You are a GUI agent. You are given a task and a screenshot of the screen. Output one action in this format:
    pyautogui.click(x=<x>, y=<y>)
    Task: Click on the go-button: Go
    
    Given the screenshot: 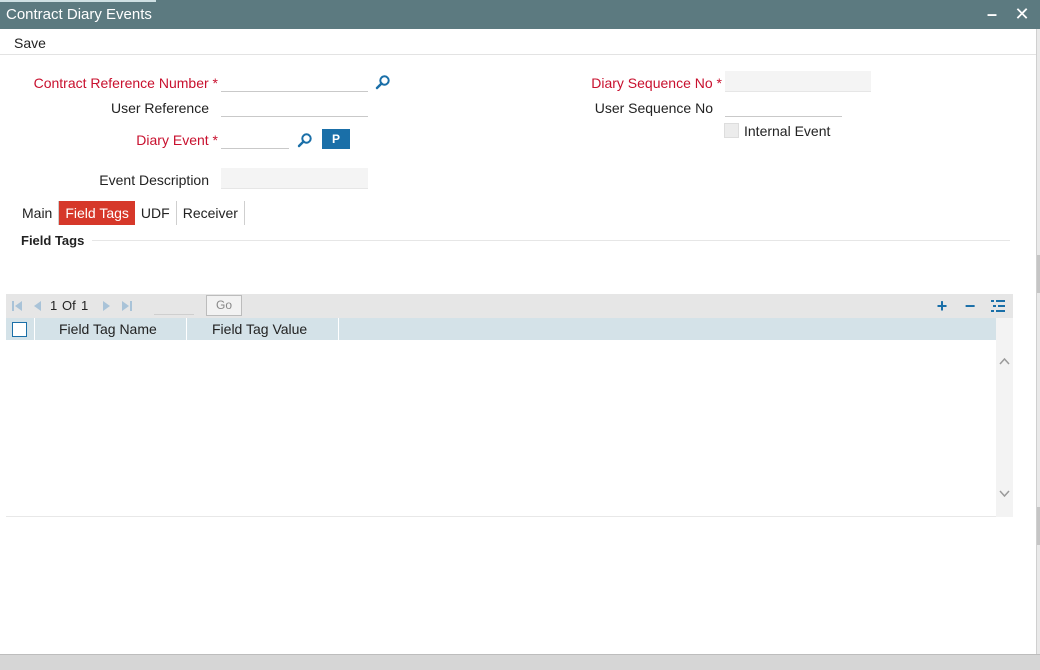 What is the action you would take?
    pyautogui.click(x=224, y=305)
    